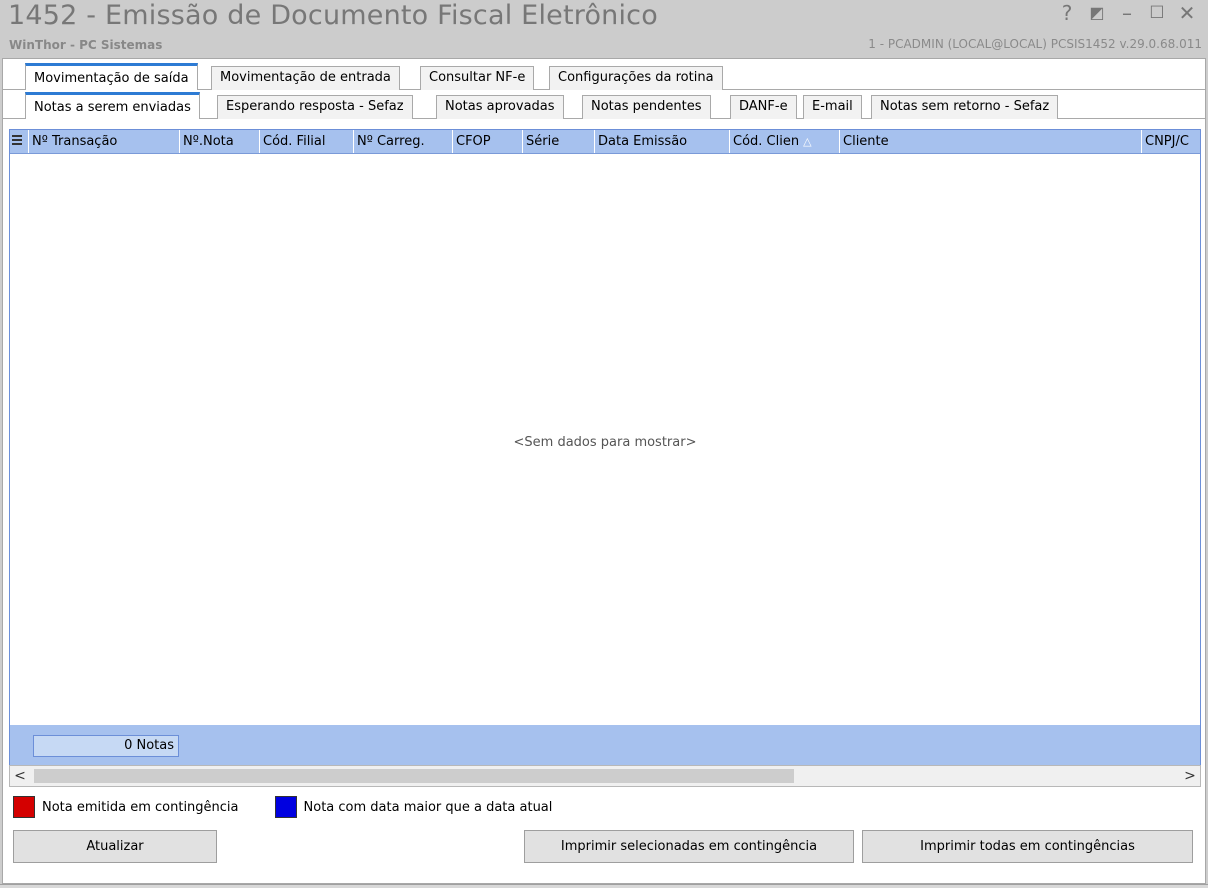  I want to click on print-all-button: Imprimir todas em contingências, so click(1027, 846).